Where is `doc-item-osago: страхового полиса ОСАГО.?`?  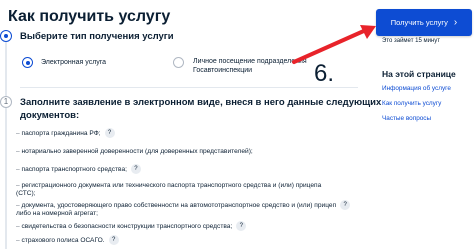
doc-item-osago: страхового полиса ОСАГО.? is located at coordinates (67, 240).